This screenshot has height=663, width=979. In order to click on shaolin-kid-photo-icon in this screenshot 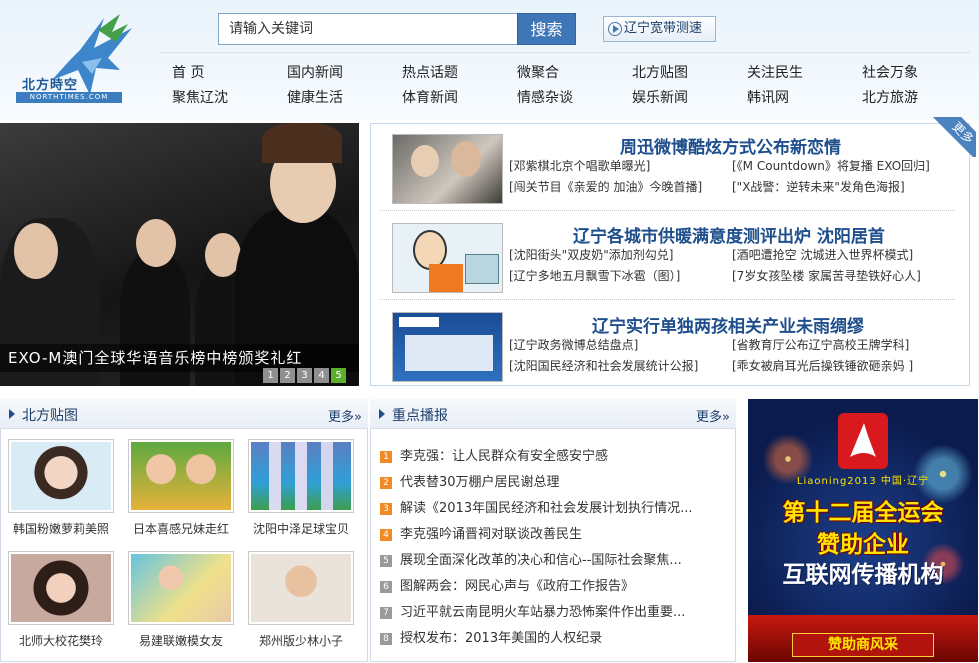, I will do `click(301, 588)`.